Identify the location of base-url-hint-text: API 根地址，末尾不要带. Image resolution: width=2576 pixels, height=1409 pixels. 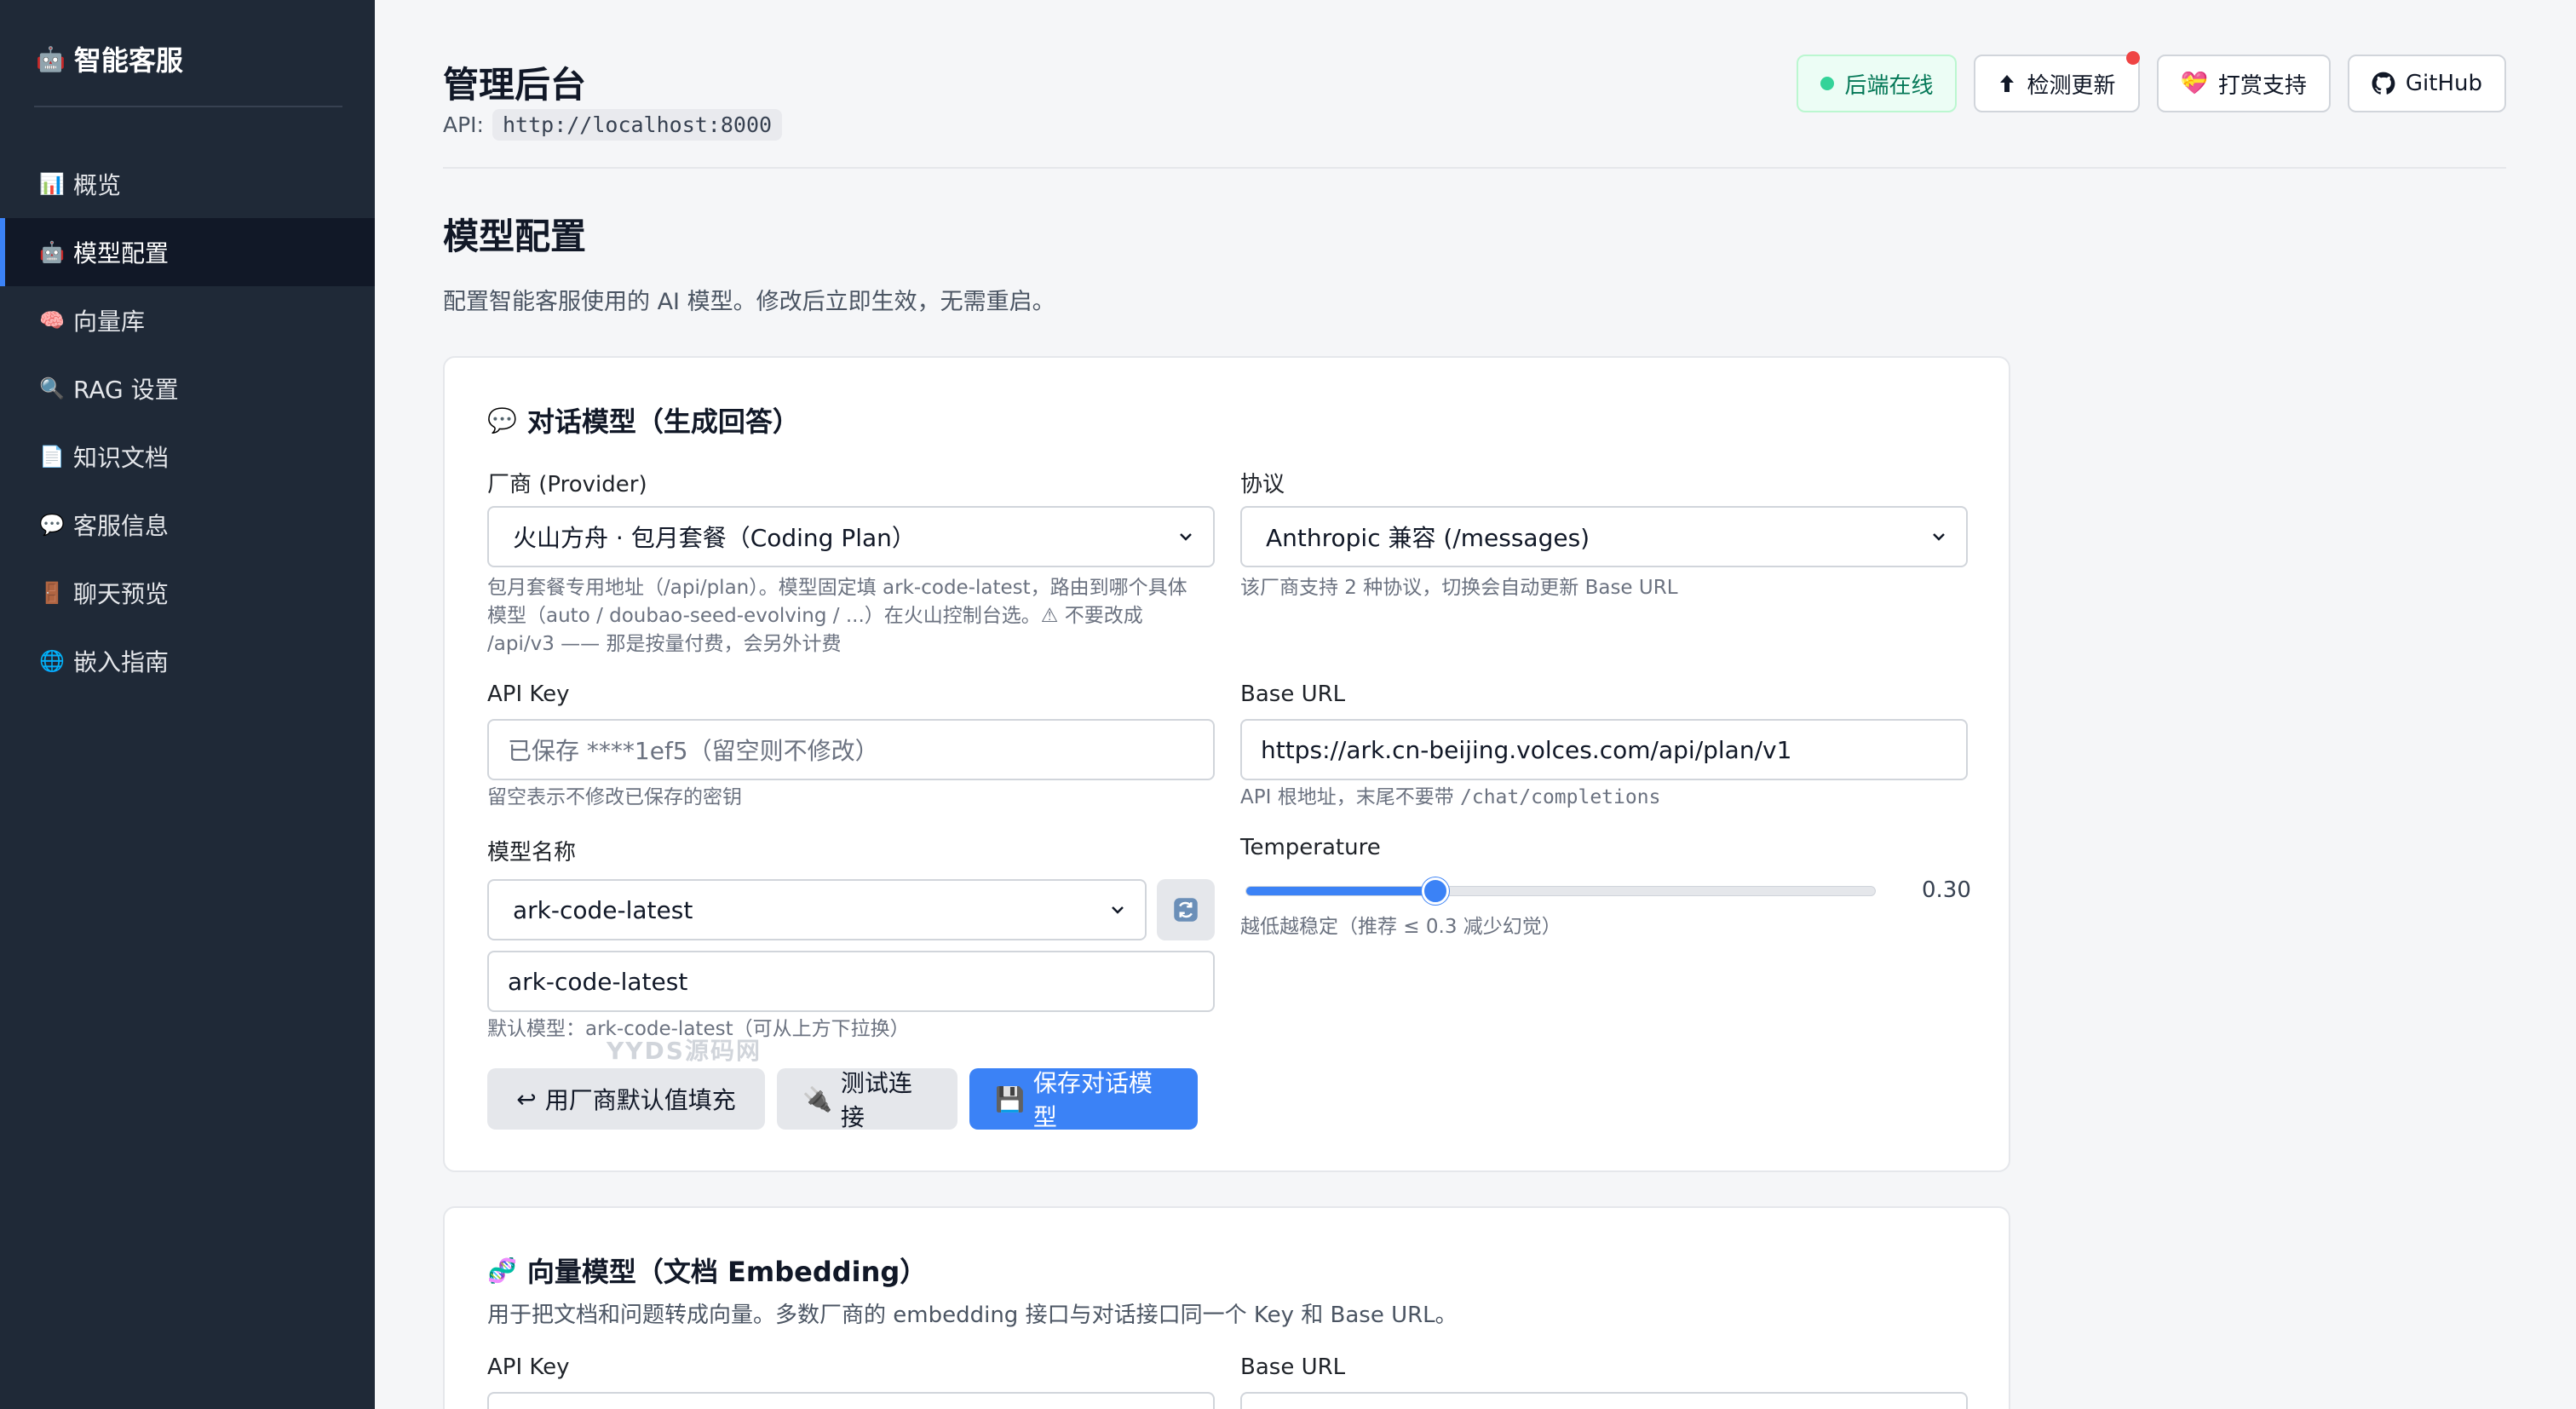
(1347, 797).